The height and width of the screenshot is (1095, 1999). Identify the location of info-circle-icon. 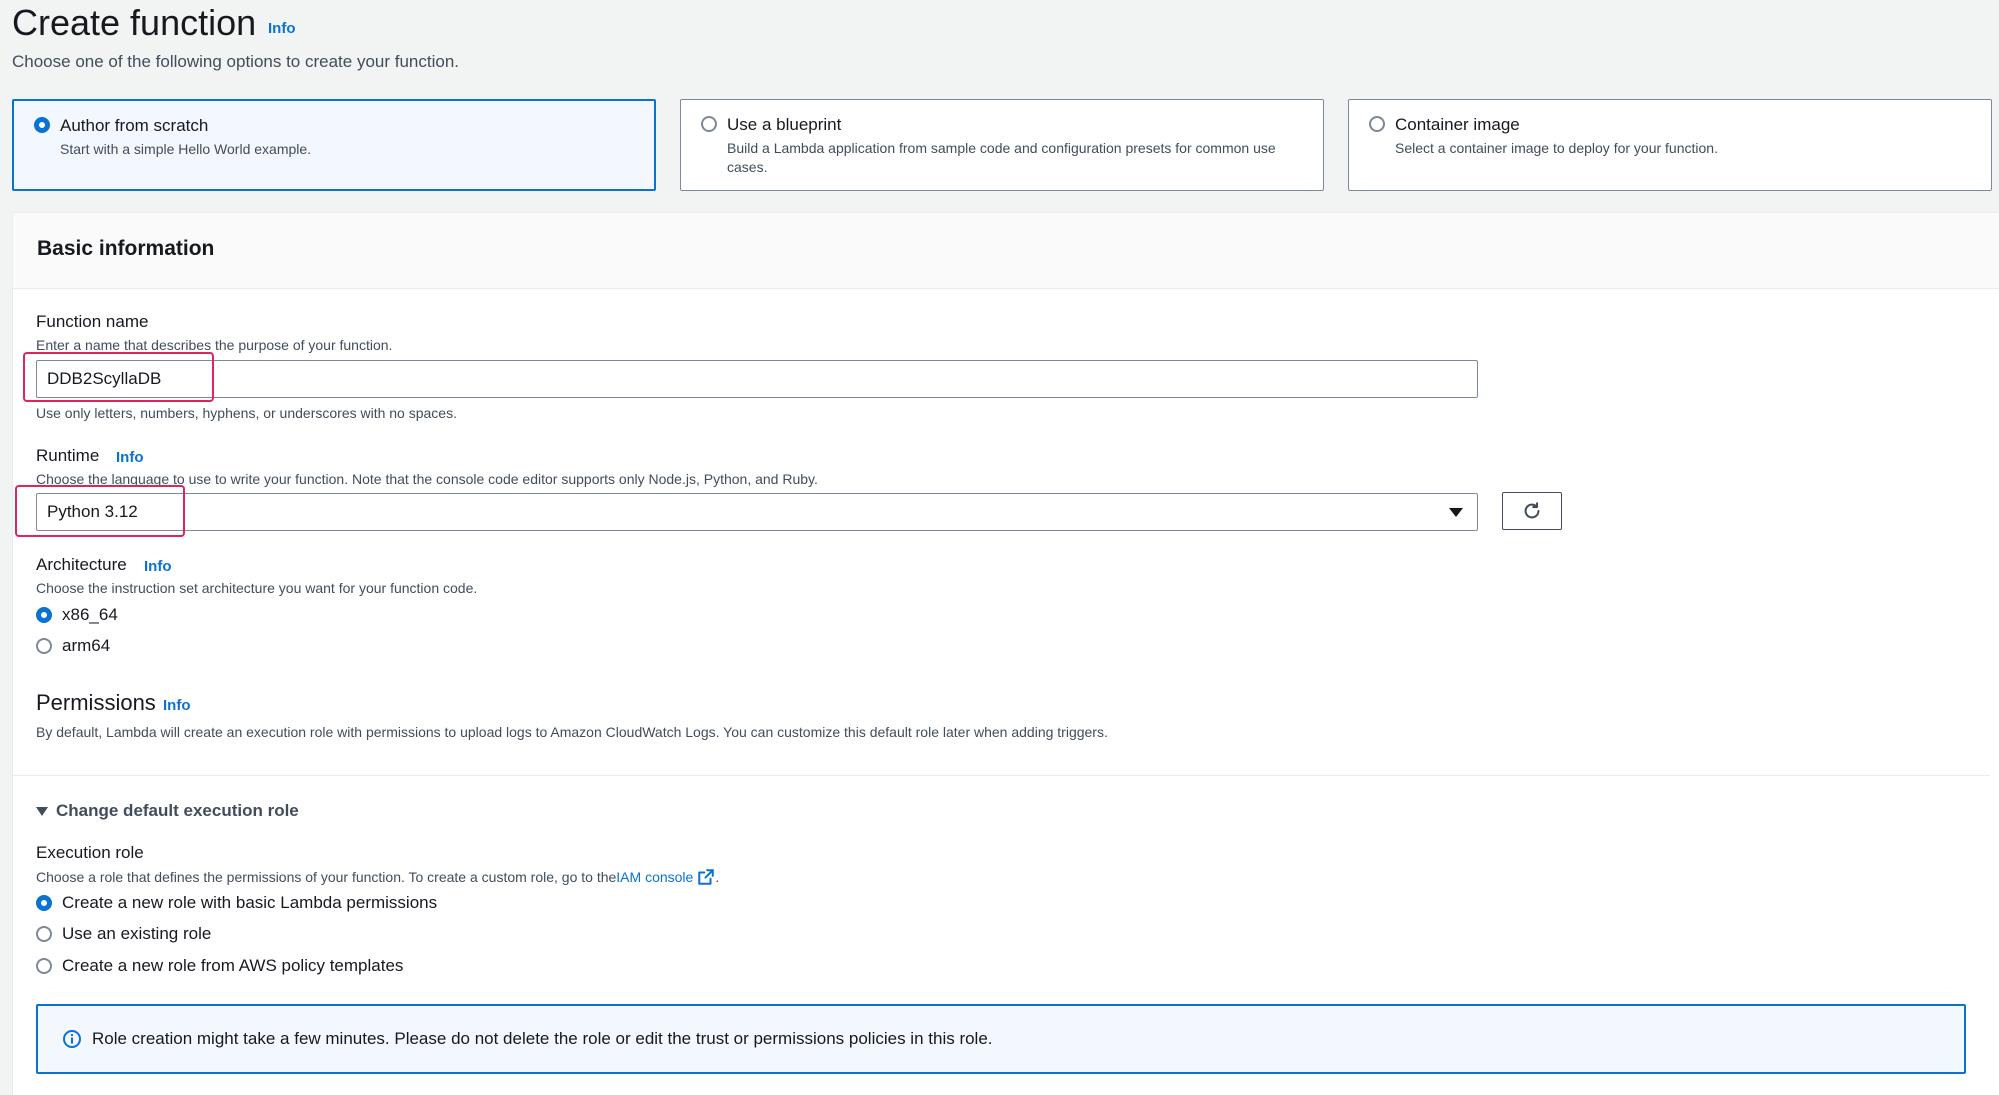
(72, 1039).